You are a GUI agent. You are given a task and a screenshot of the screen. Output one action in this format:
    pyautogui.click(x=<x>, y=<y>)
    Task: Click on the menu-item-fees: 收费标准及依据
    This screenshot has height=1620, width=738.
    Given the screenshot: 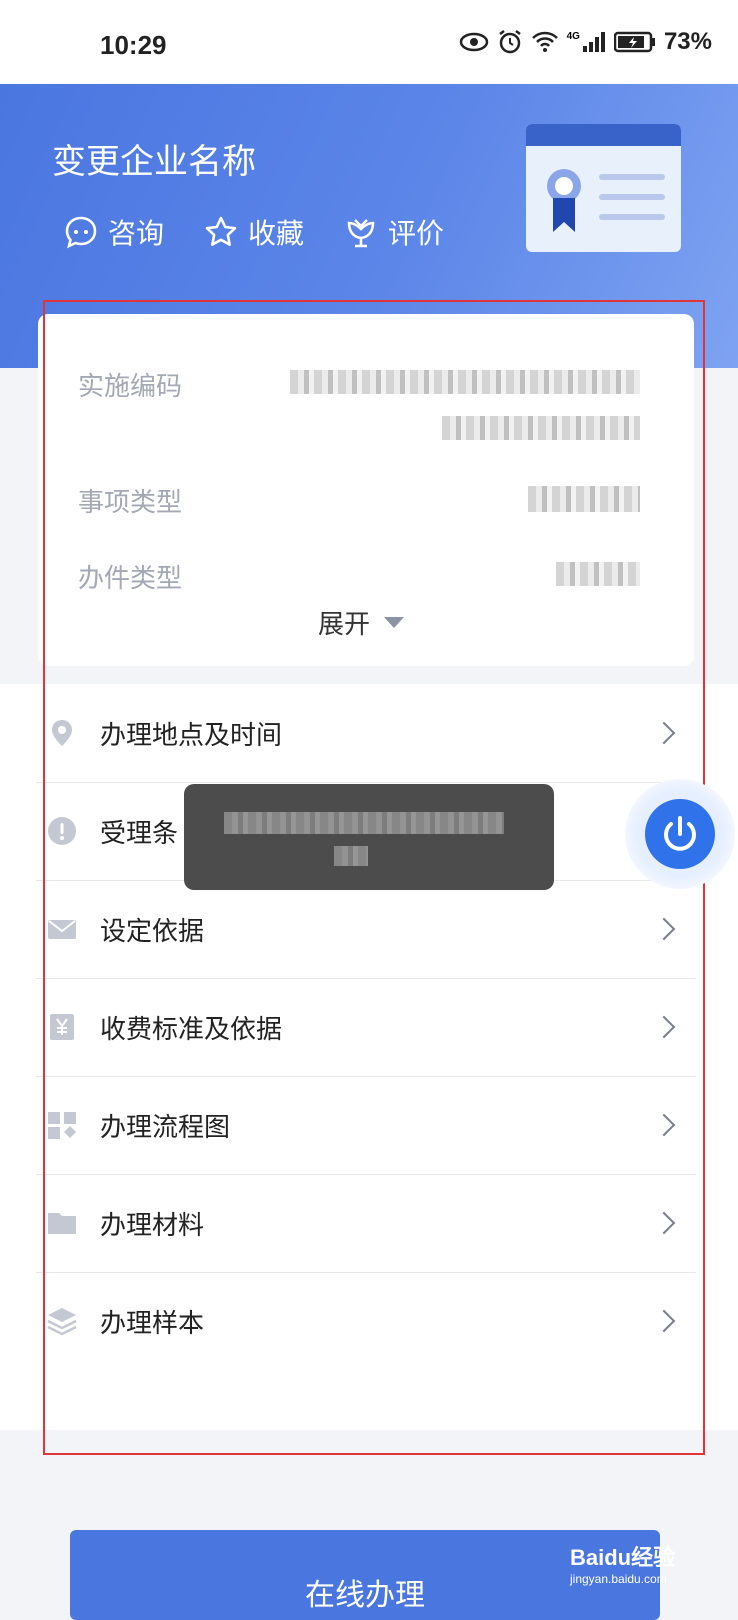 What is the action you would take?
    pyautogui.click(x=366, y=1027)
    